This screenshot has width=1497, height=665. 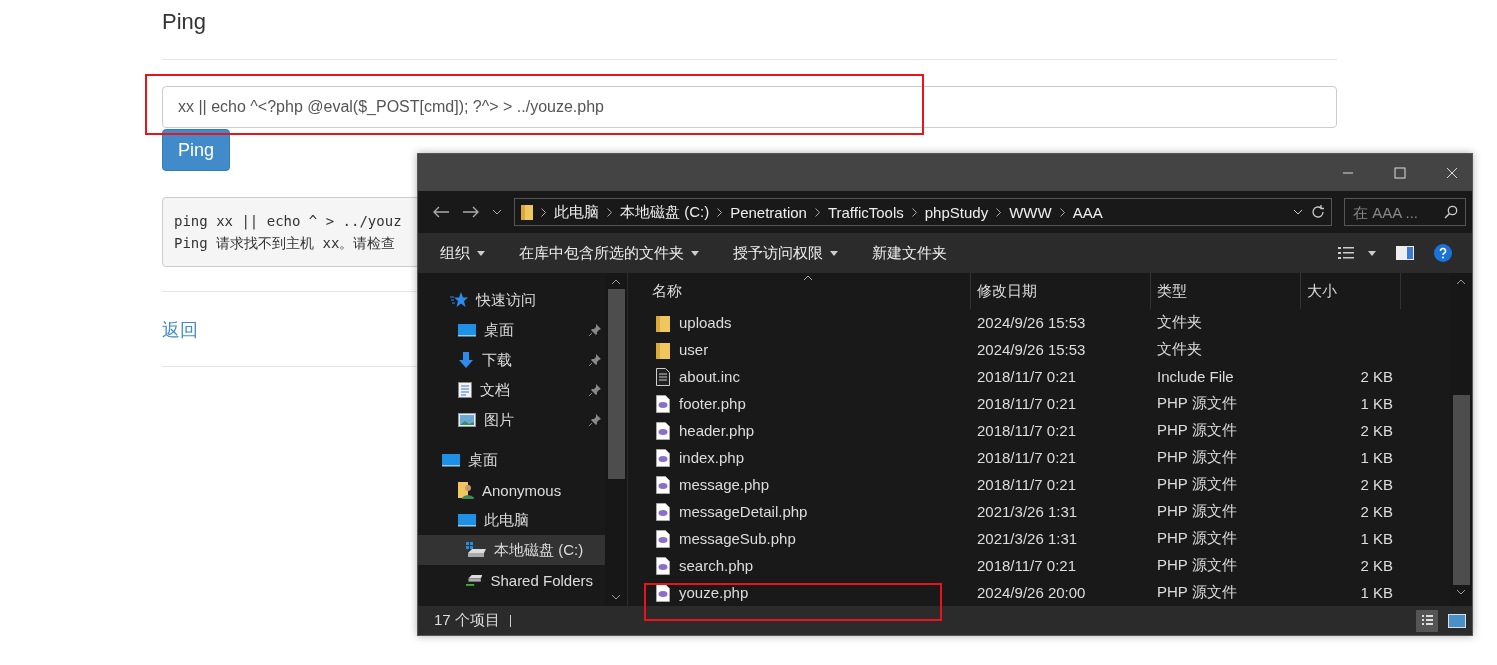 What do you see at coordinates (185, 22) in the screenshot?
I see `page-title: Ping` at bounding box center [185, 22].